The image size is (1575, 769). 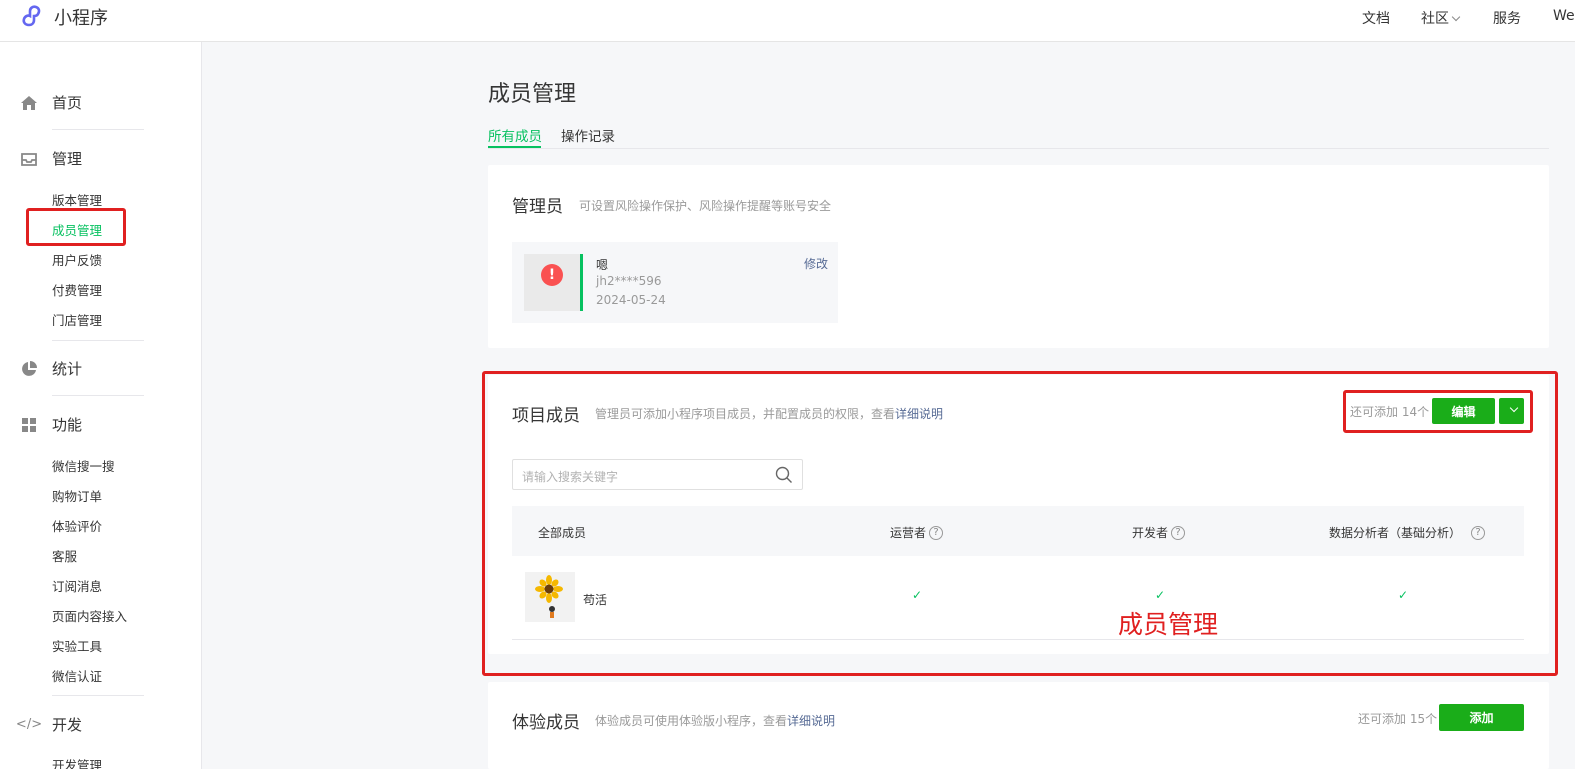 What do you see at coordinates (51, 368) in the screenshot?
I see `sidebar-stats: 统计` at bounding box center [51, 368].